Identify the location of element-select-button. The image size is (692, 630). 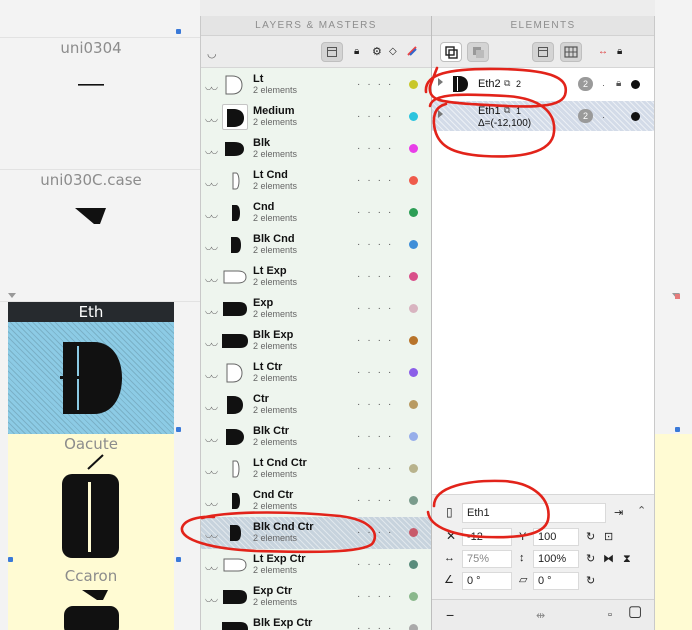
(451, 52).